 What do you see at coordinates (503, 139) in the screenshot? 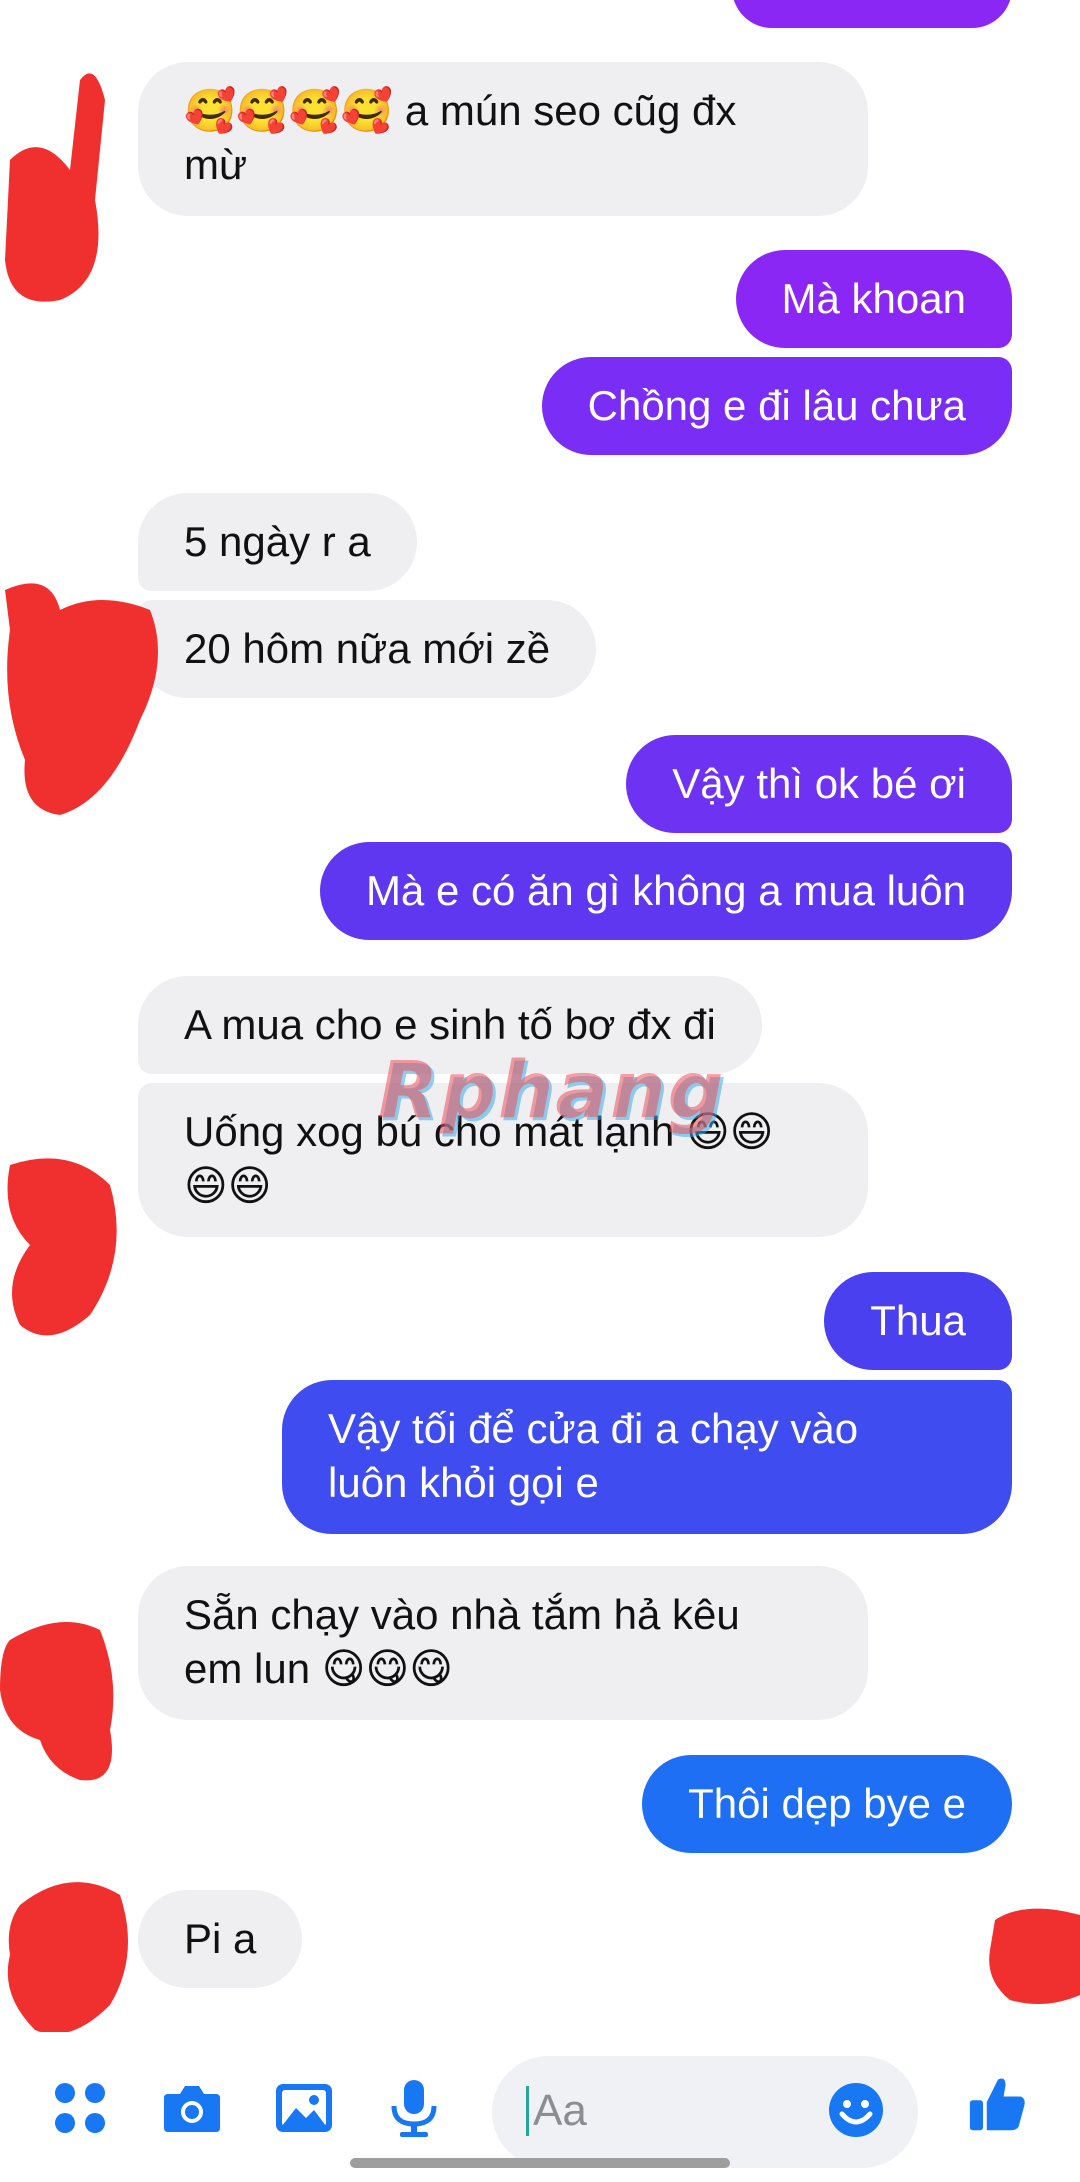
I see `message-incoming: 🥰🥰🥰🥰 a mún seo cũg đx mừ` at bounding box center [503, 139].